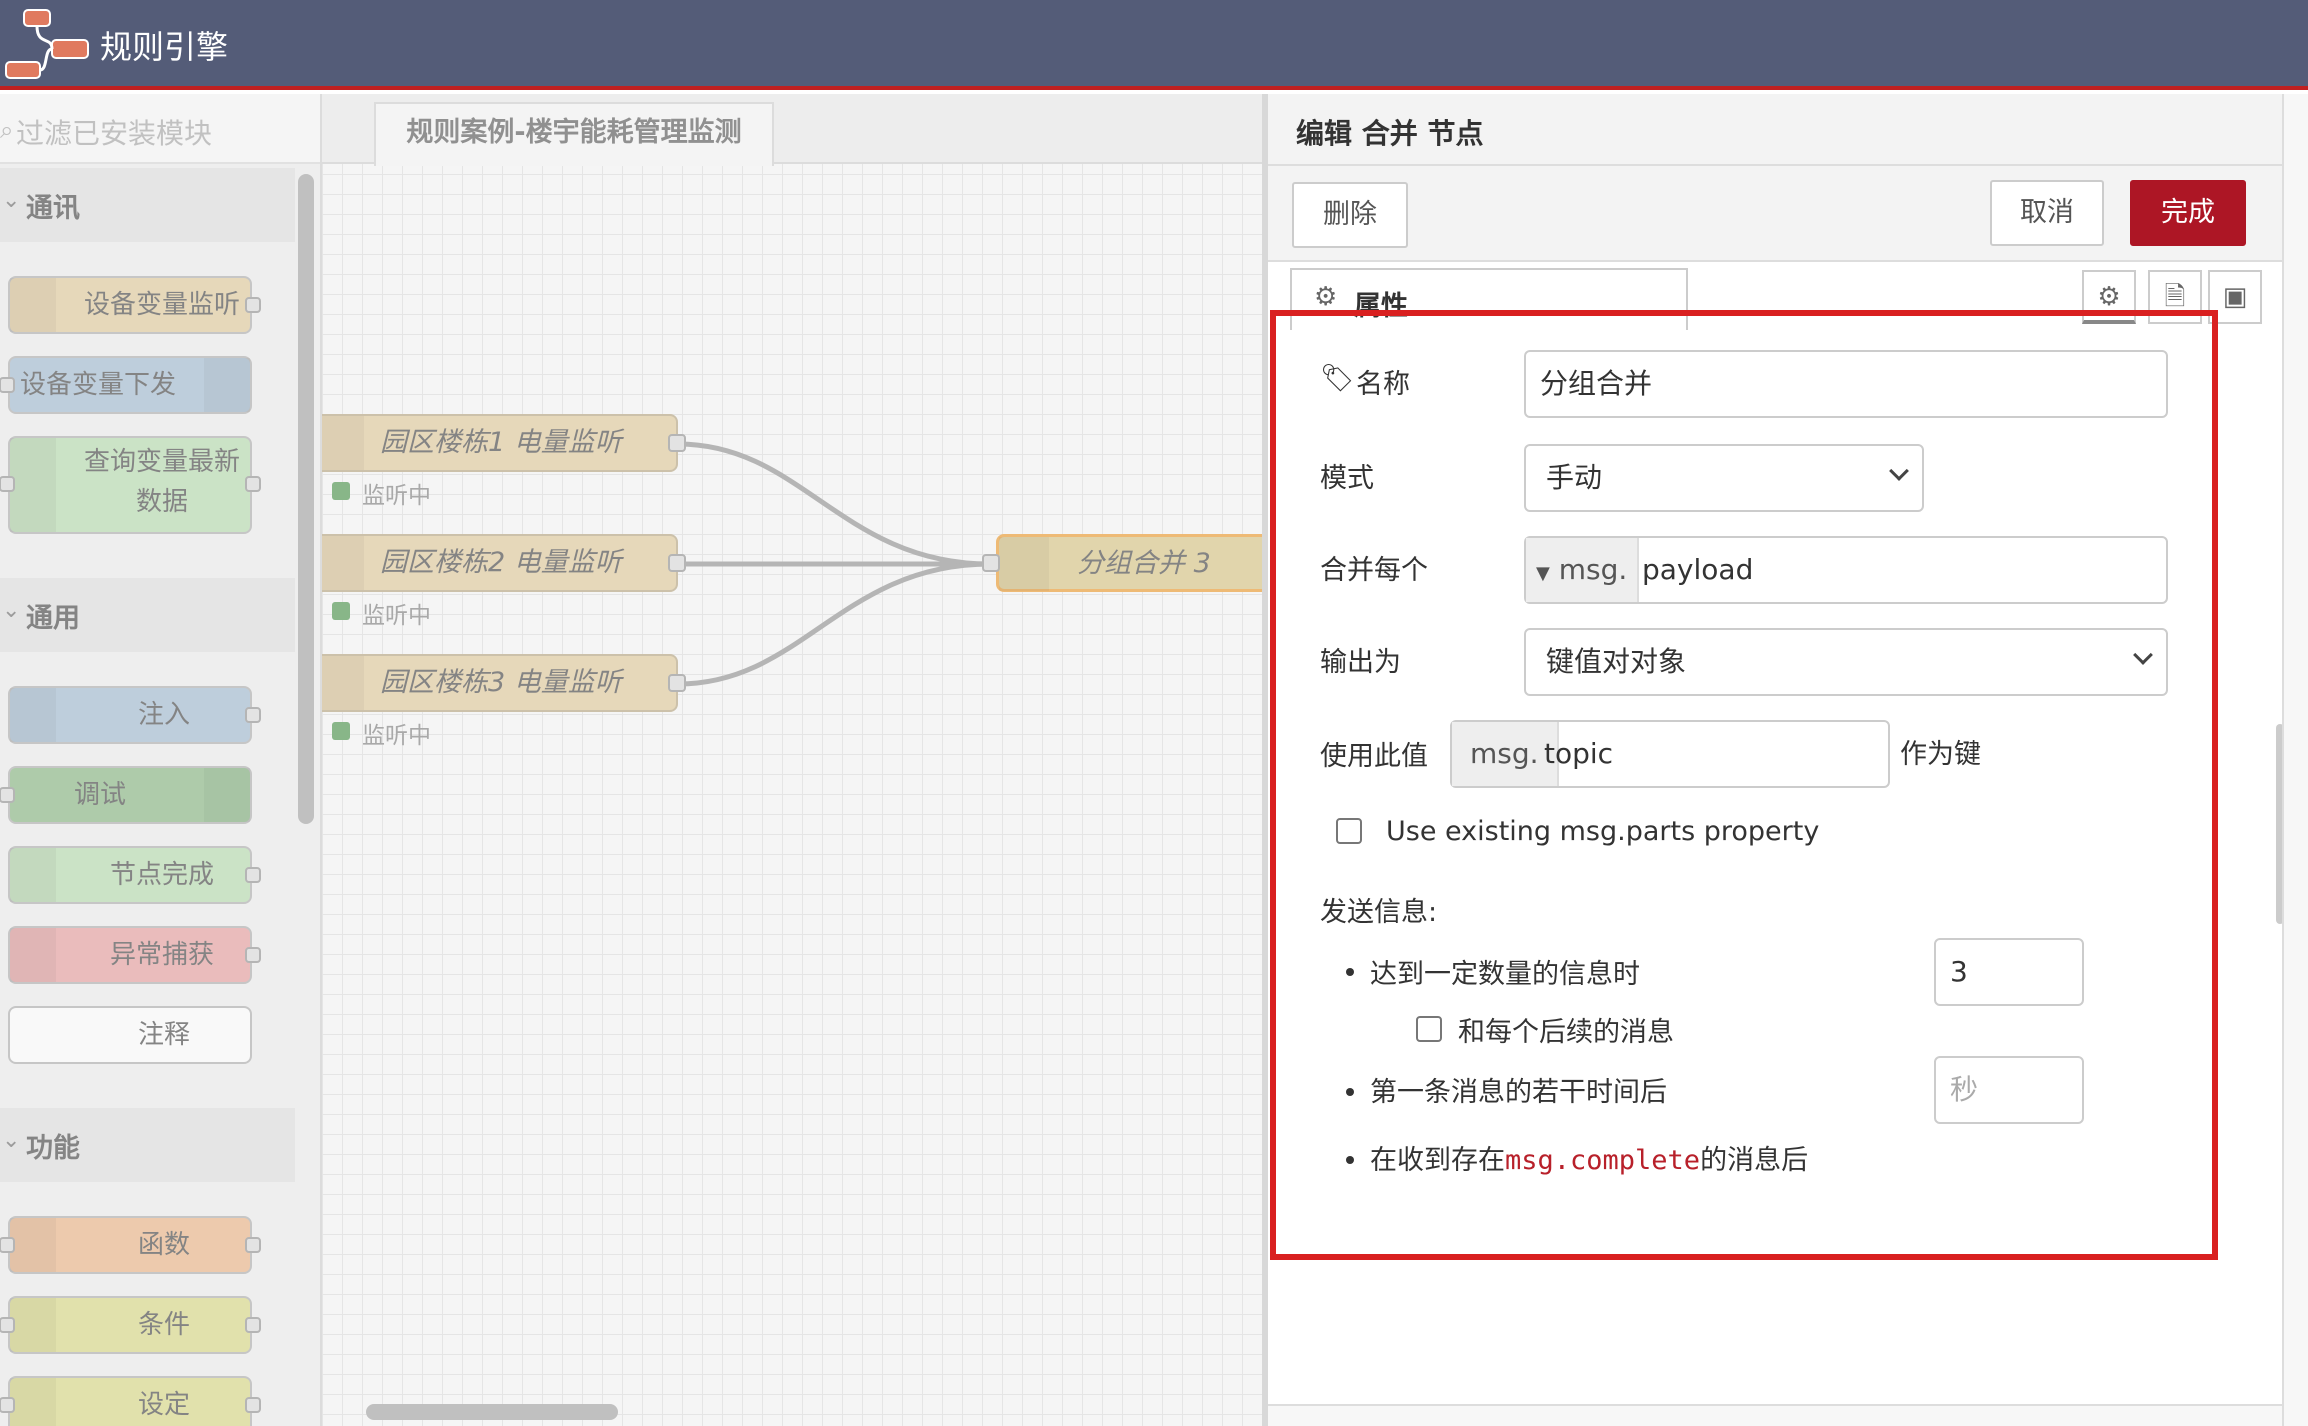 This screenshot has height=1426, width=2308. I want to click on node-label: 条件, so click(164, 1325).